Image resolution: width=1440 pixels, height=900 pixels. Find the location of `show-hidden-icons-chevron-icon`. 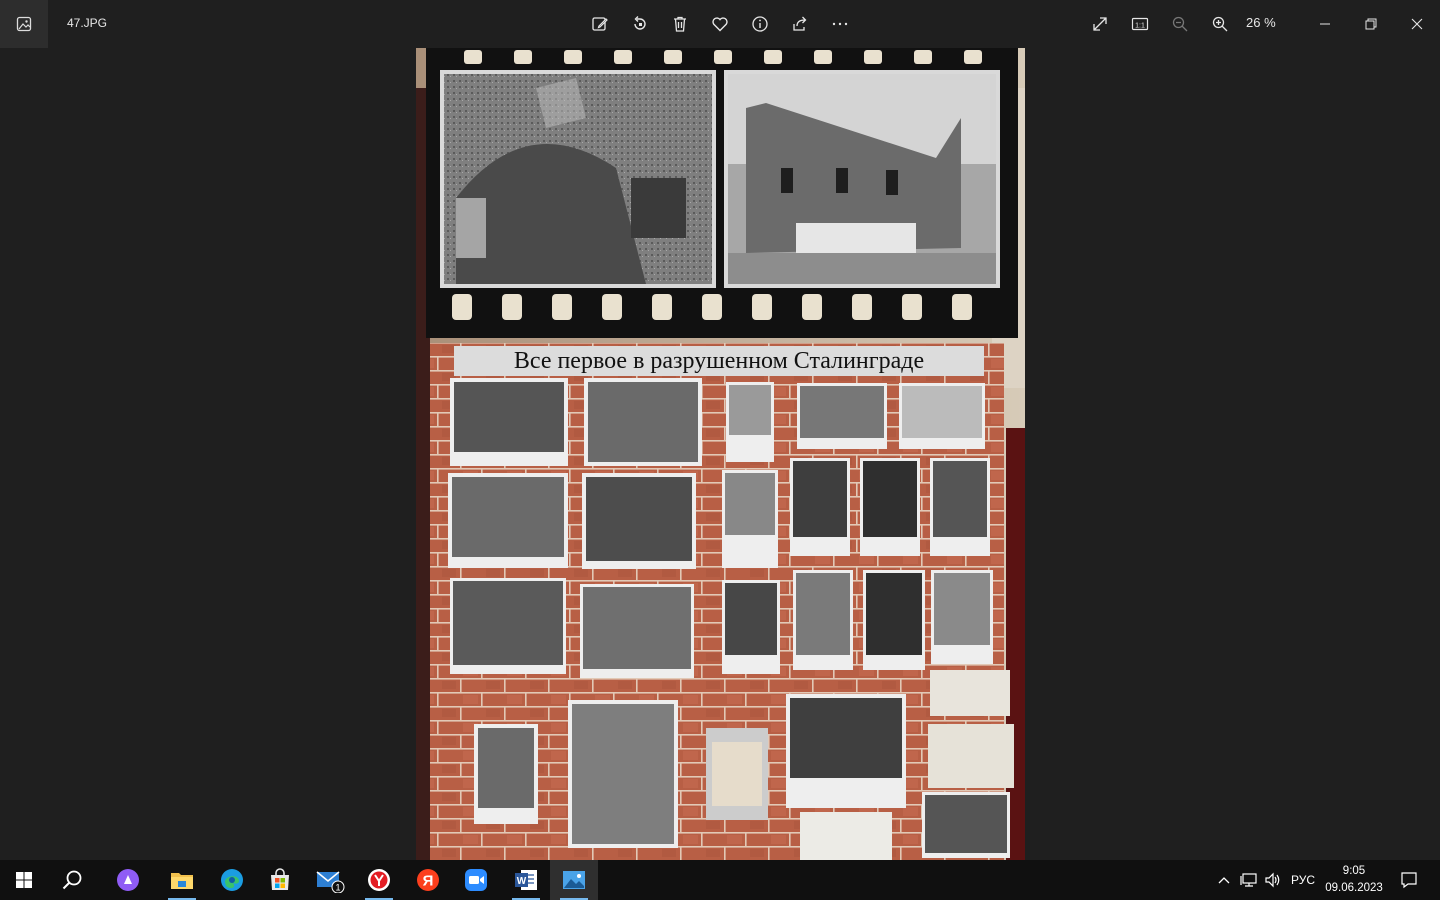

show-hidden-icons-chevron-icon is located at coordinates (1224, 880).